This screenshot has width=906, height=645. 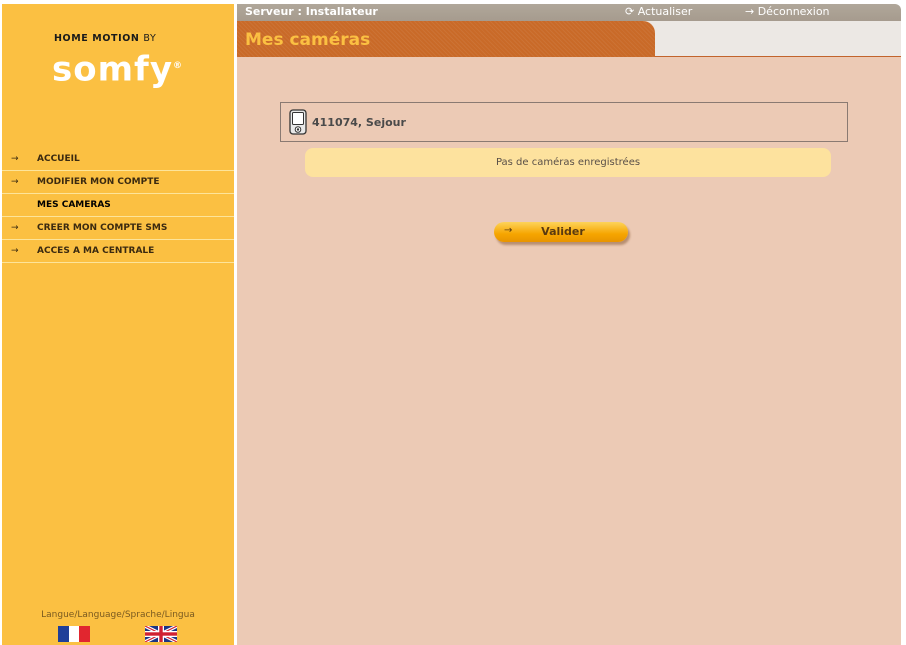 I want to click on language-label: Langue/Language/Sprache/Lingua, so click(x=118, y=615).